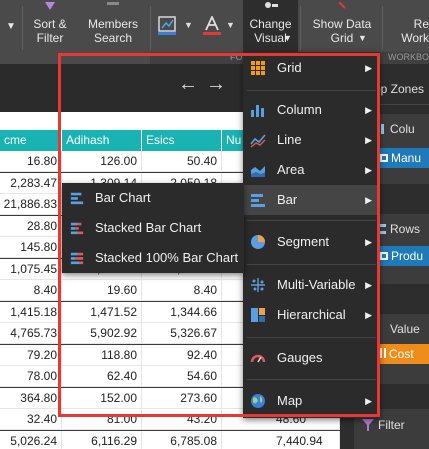 The height and width of the screenshot is (449, 429). Describe the element at coordinates (31, 247) in the screenshot. I see `table-cell: 145.80` at that location.